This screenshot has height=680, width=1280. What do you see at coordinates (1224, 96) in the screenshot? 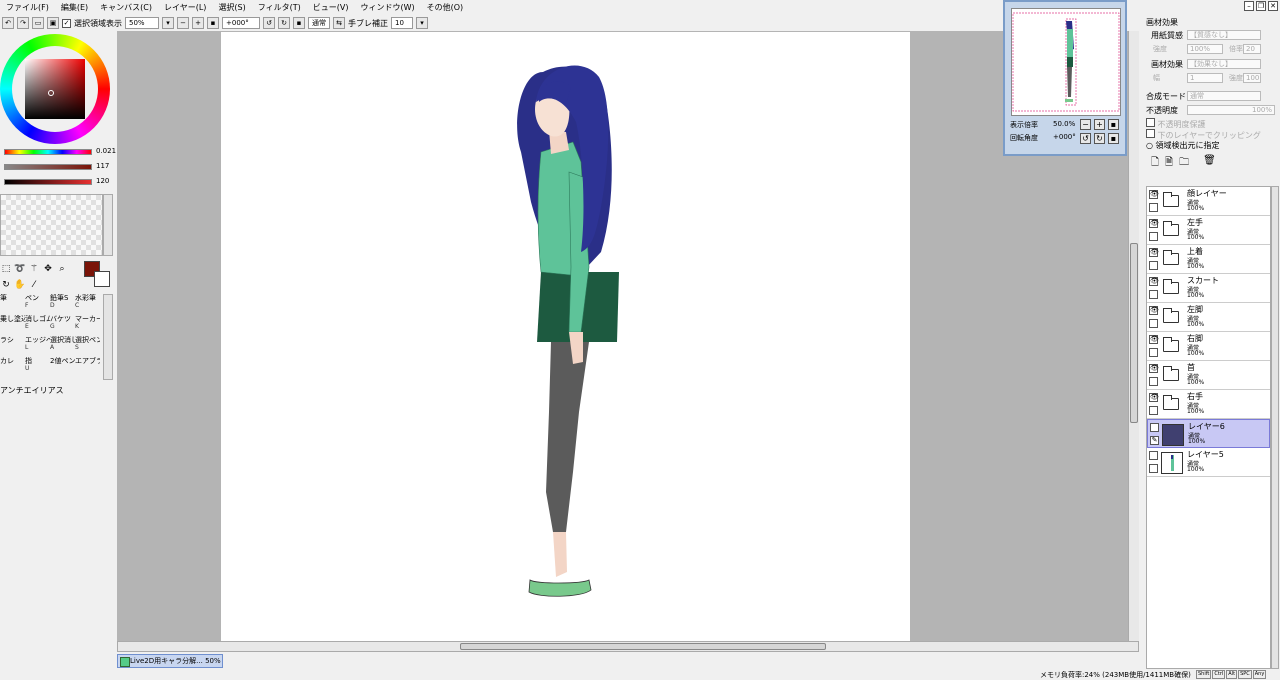
I see `blend-mode-select: 通常` at bounding box center [1224, 96].